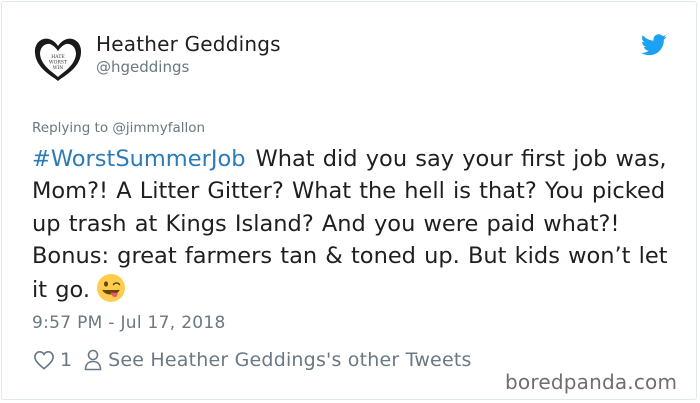 This screenshot has width=700, height=403. What do you see at coordinates (188, 44) in the screenshot?
I see `author-name: Heather Geddings` at bounding box center [188, 44].